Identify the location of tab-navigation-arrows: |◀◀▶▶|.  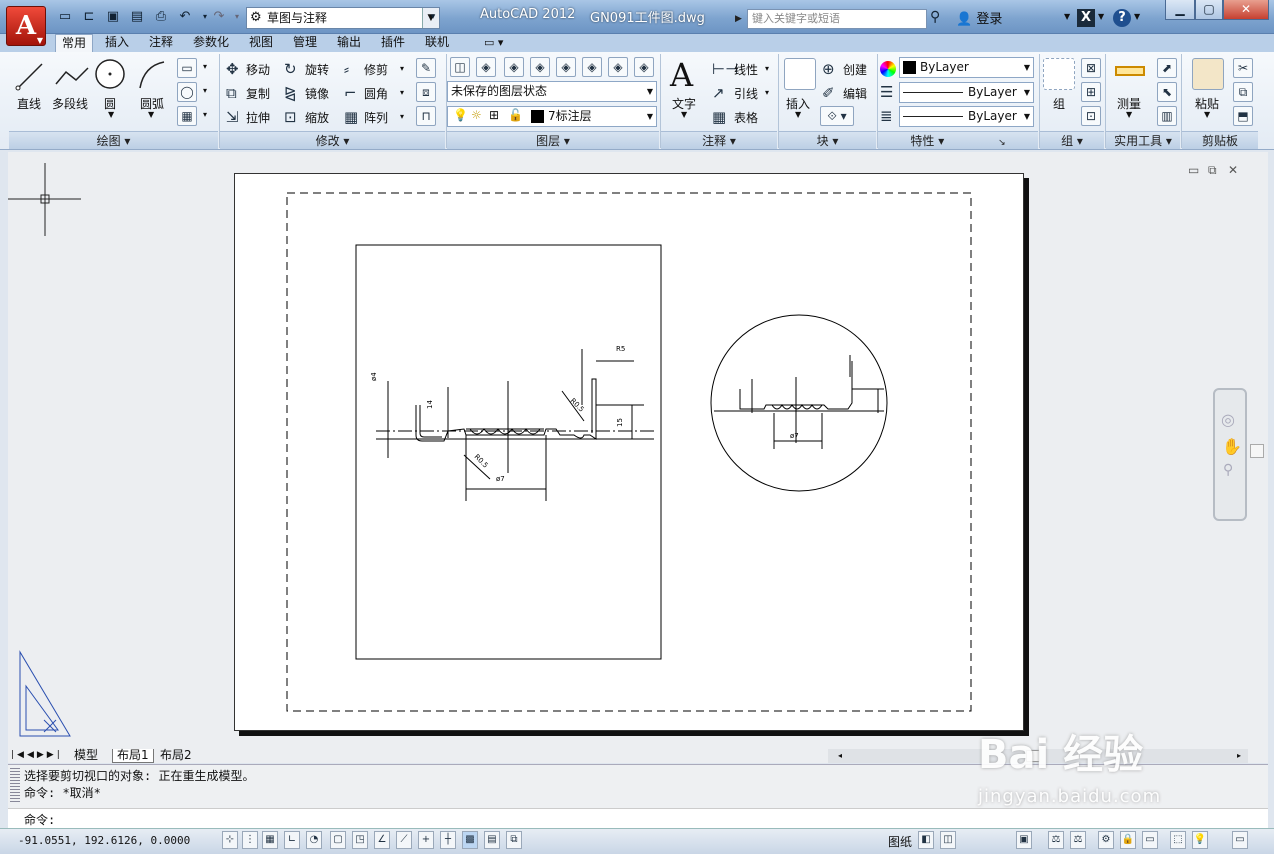
(37, 755).